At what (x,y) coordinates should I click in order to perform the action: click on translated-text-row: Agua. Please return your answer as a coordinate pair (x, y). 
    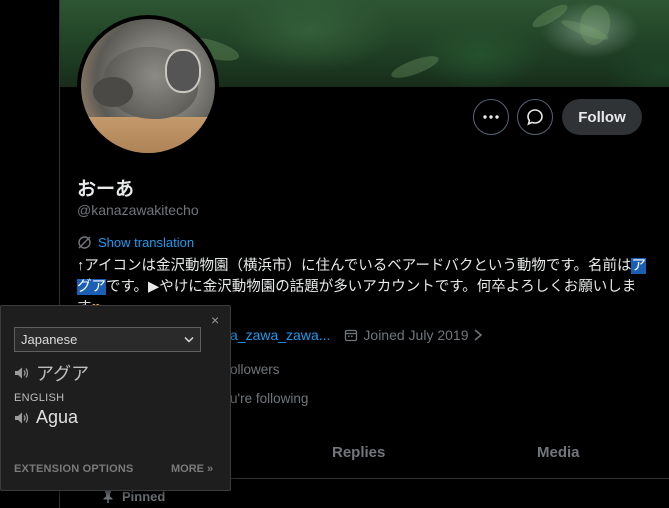
    Looking at the image, I should click on (46, 417).